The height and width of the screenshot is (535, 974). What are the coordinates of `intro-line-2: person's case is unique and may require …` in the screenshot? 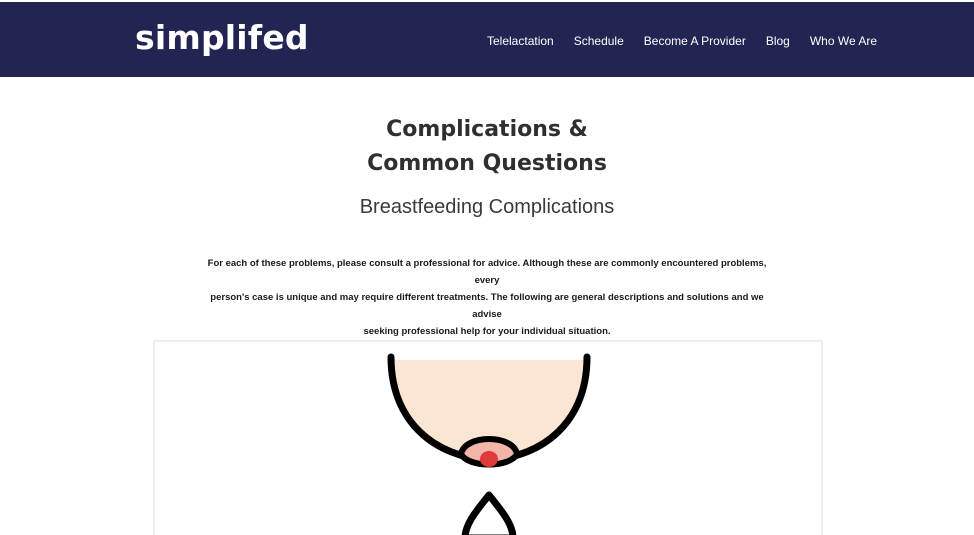 It's located at (487, 306).